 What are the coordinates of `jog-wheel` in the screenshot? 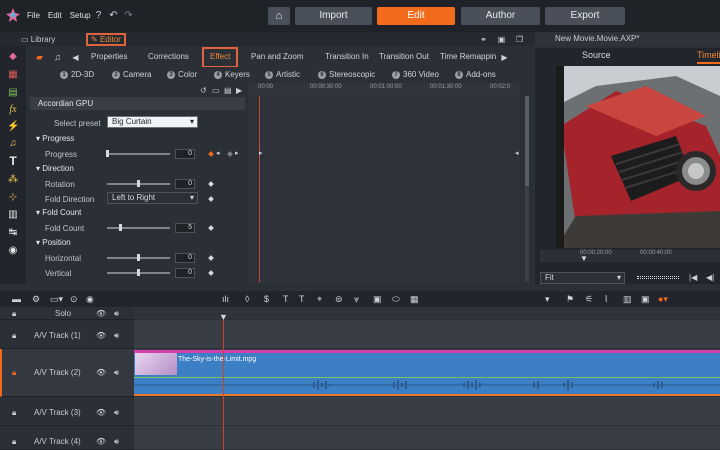 It's located at (658, 277).